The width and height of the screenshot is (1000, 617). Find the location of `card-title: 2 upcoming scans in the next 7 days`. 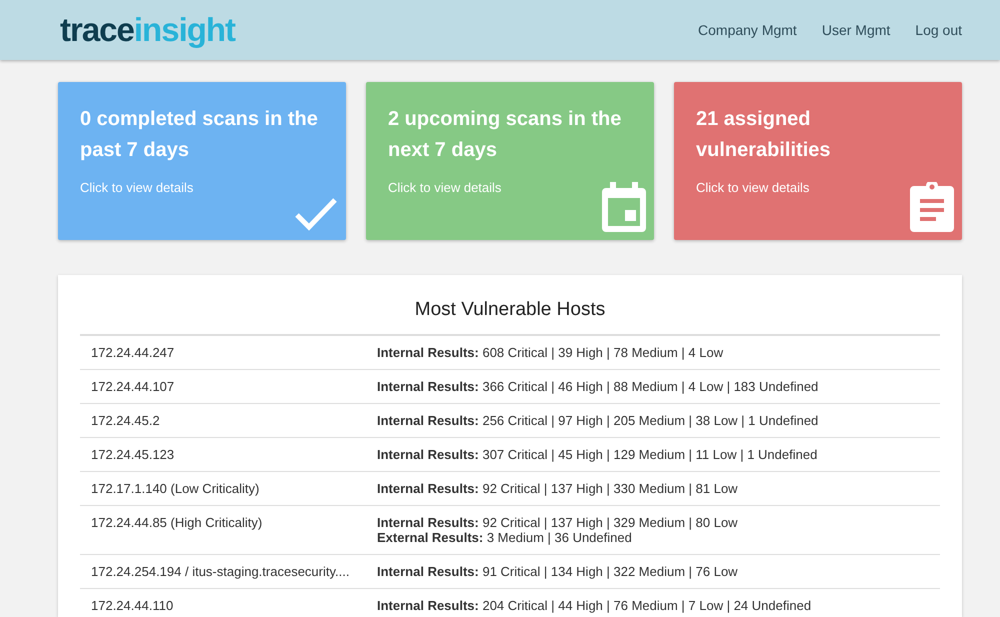

card-title: 2 upcoming scans in the next 7 days is located at coordinates (505, 135).